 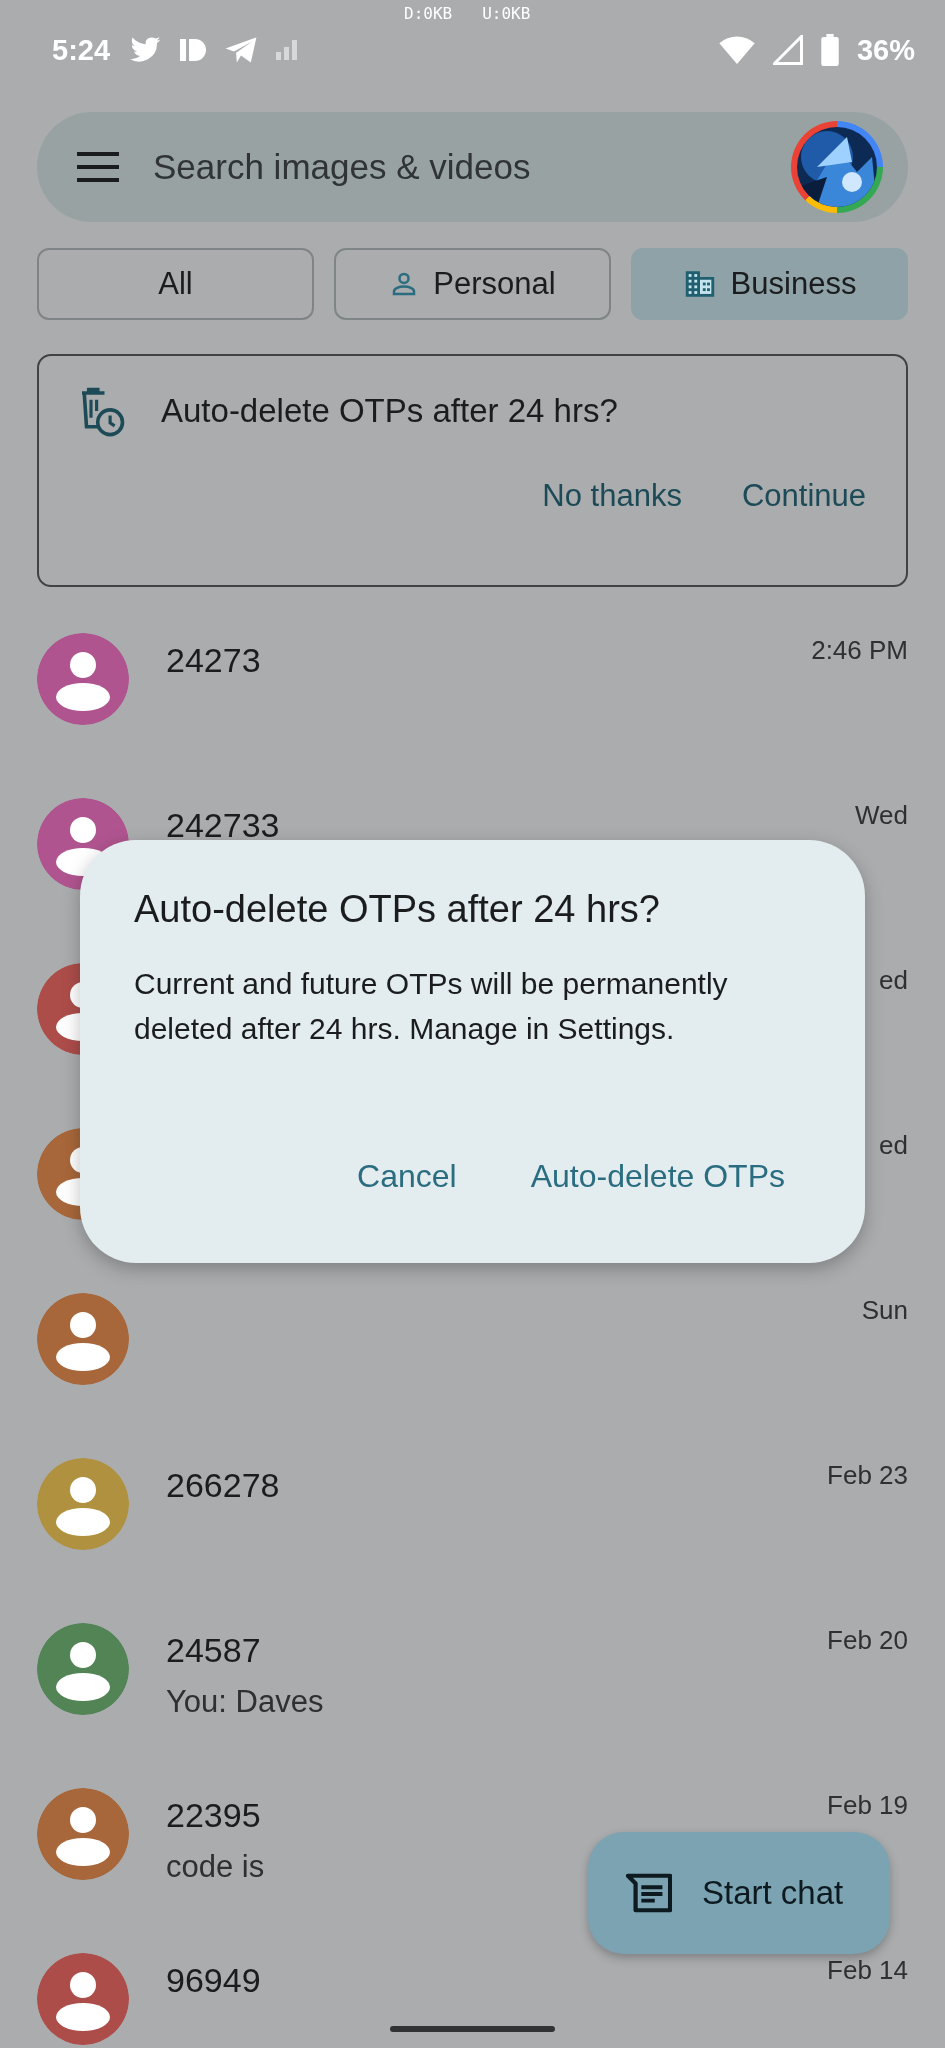 I want to click on contact-name: 96949, so click(x=213, y=1980).